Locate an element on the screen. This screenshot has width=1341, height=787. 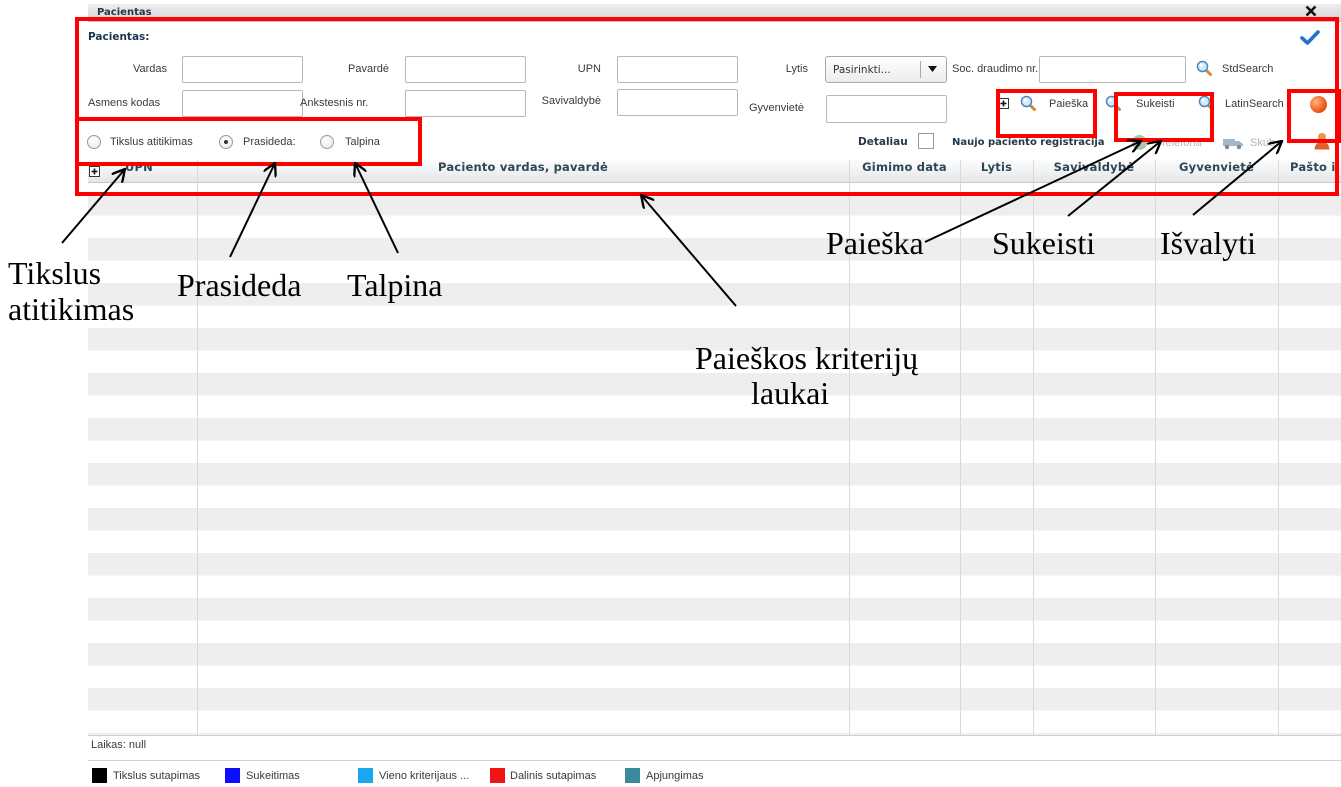
legend-label-merge: Apjungimas is located at coordinates (675, 776).